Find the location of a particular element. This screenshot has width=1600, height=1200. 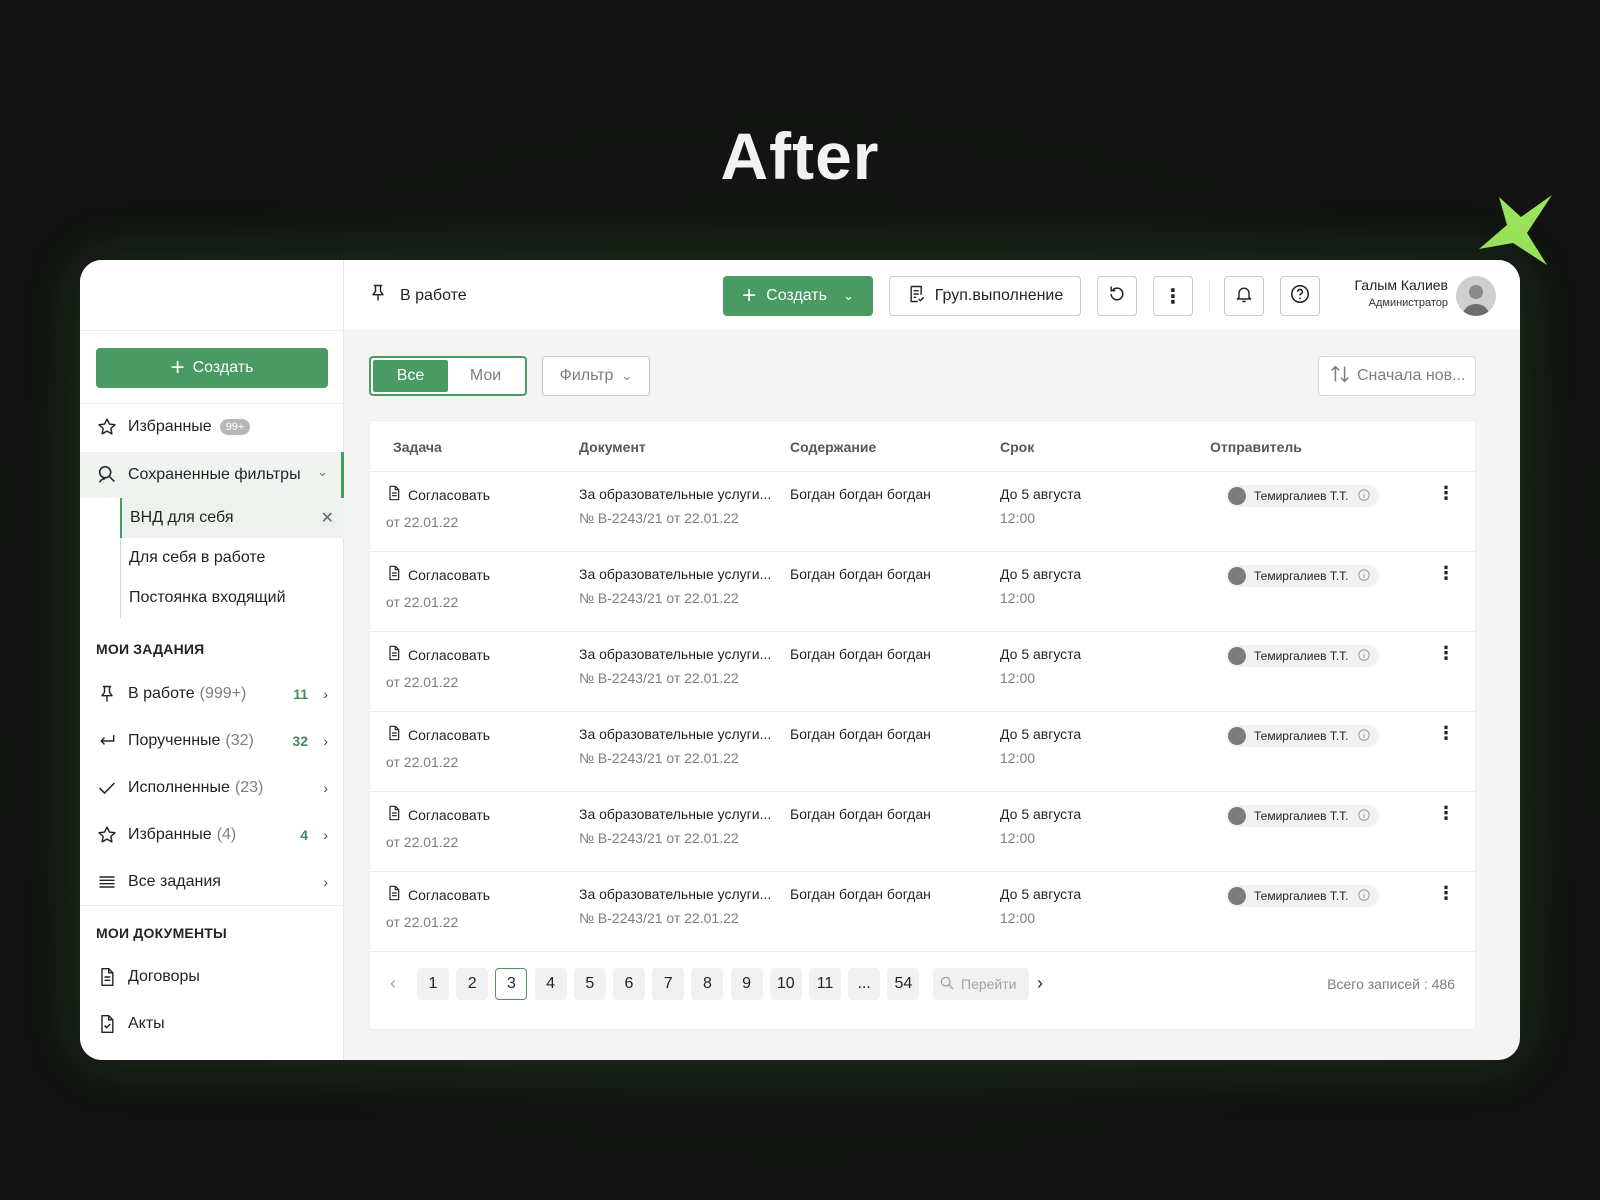

page-title: В работе is located at coordinates (433, 295).